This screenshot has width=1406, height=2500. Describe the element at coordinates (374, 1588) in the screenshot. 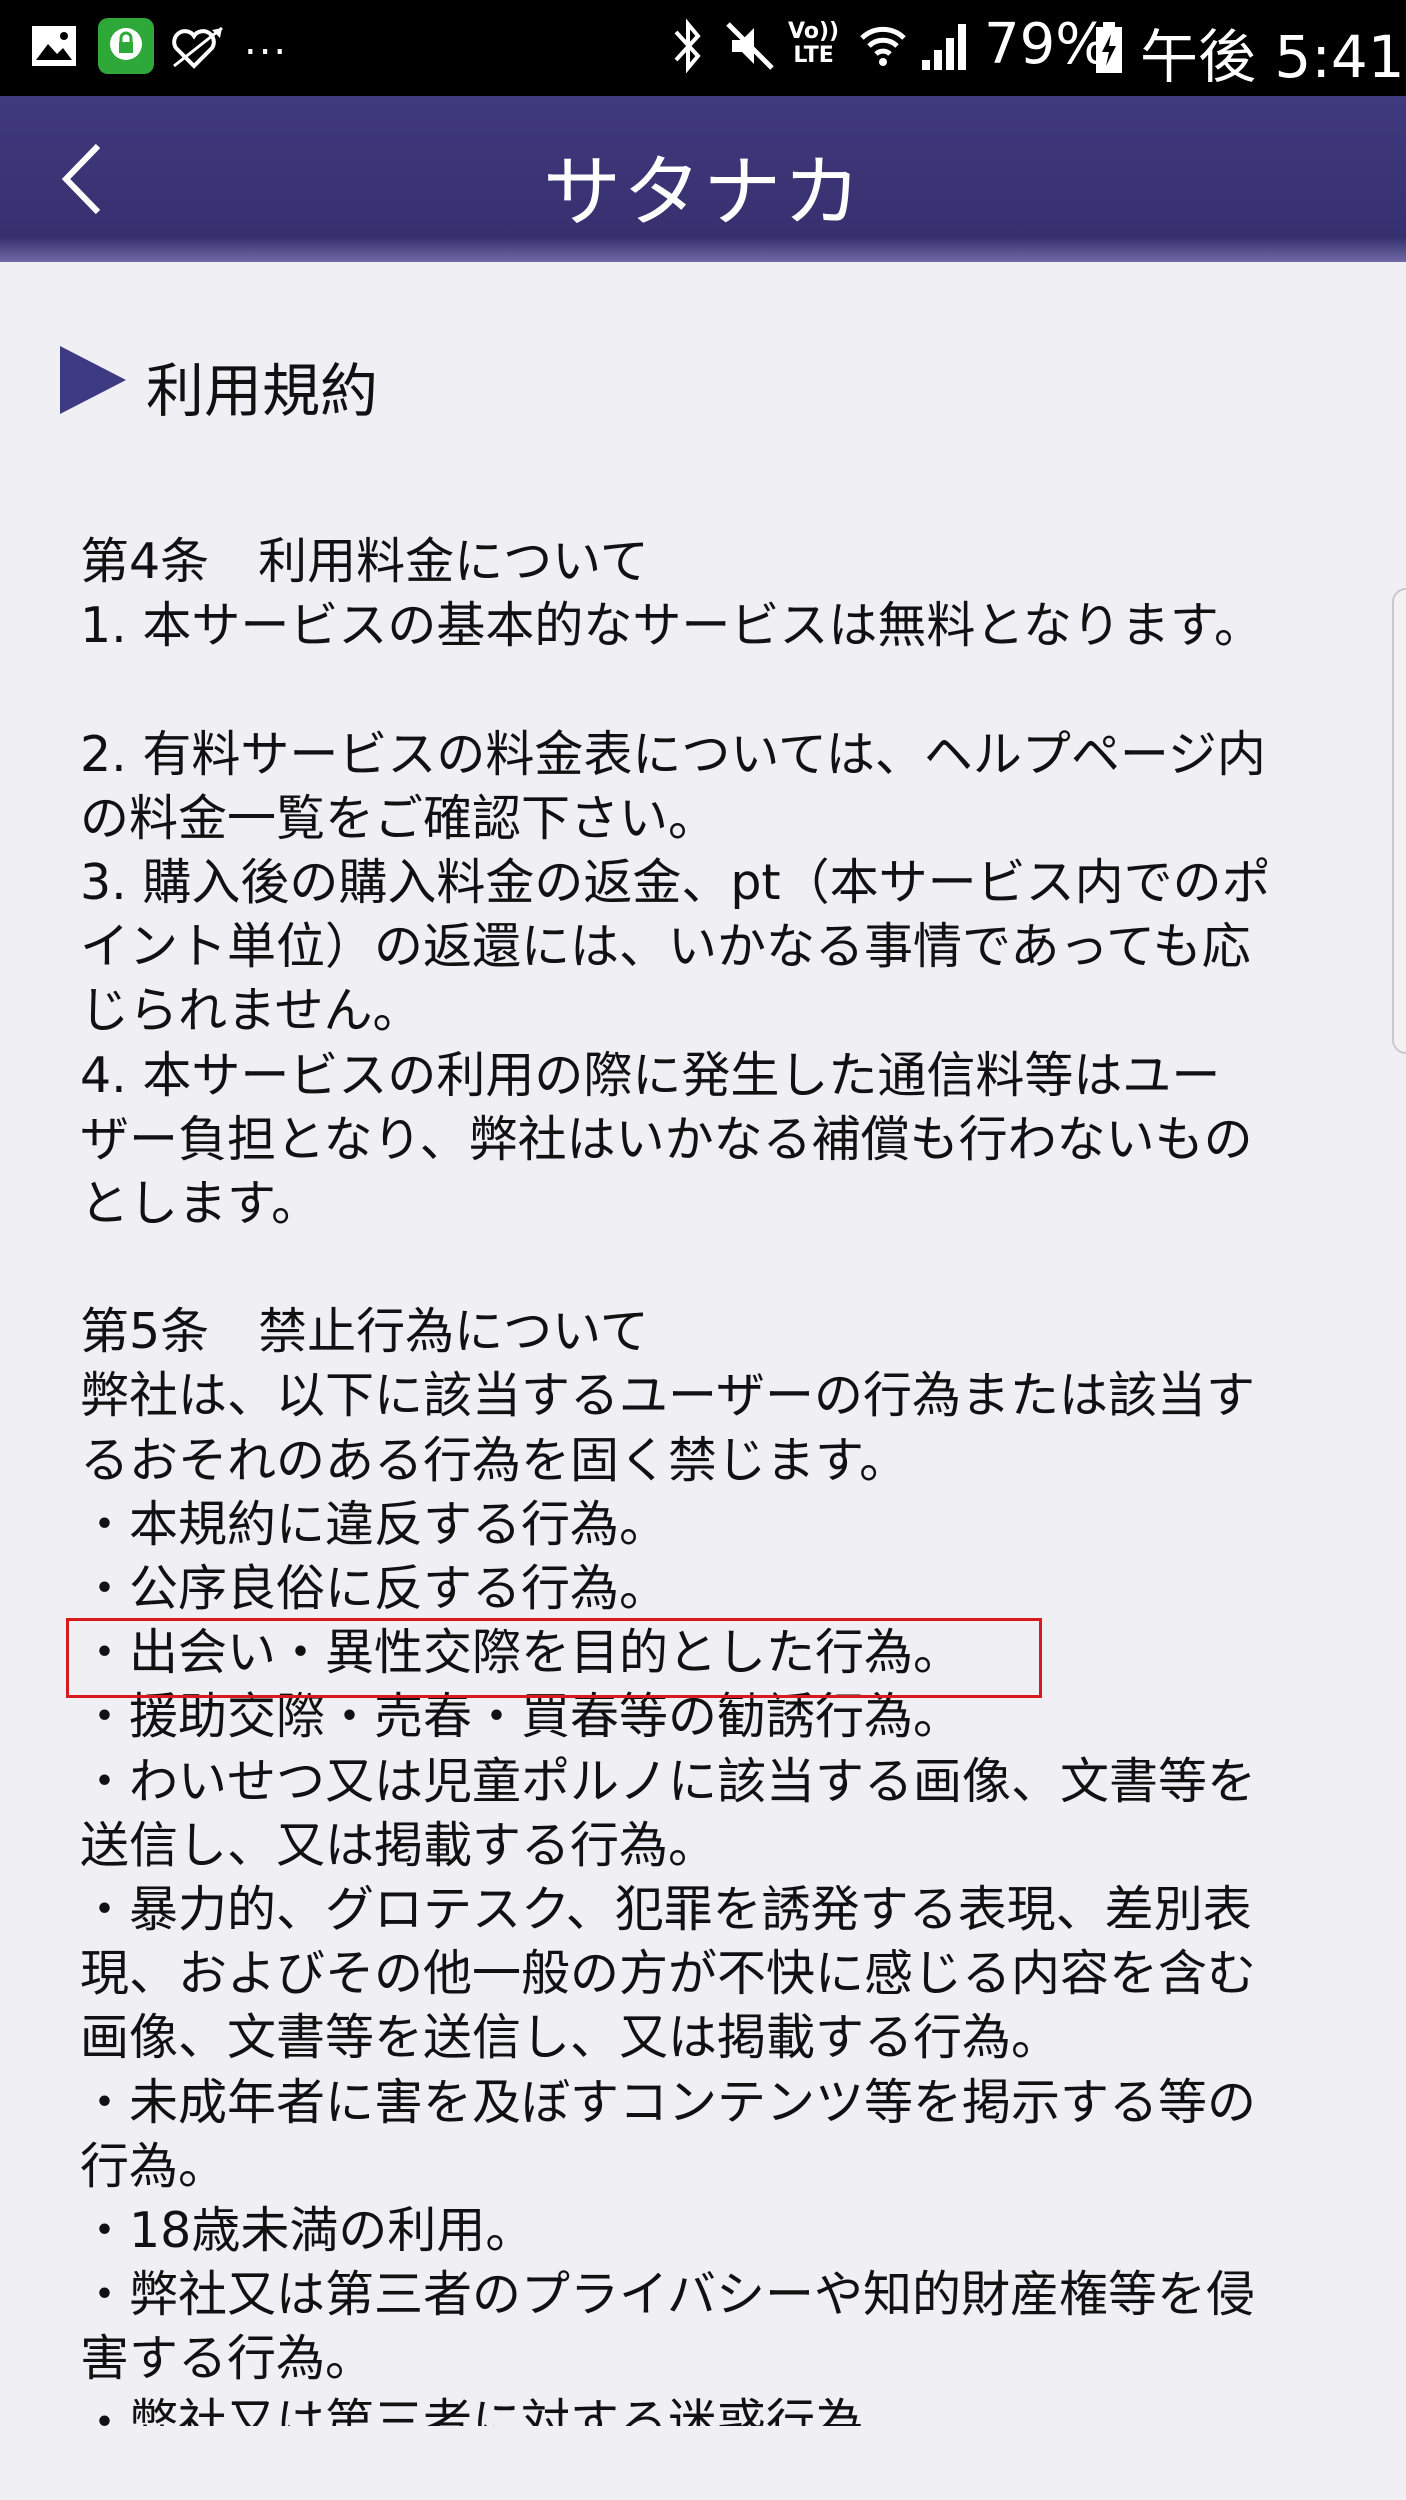

I see `terms-line: ・公序良俗に反する行為。` at that location.